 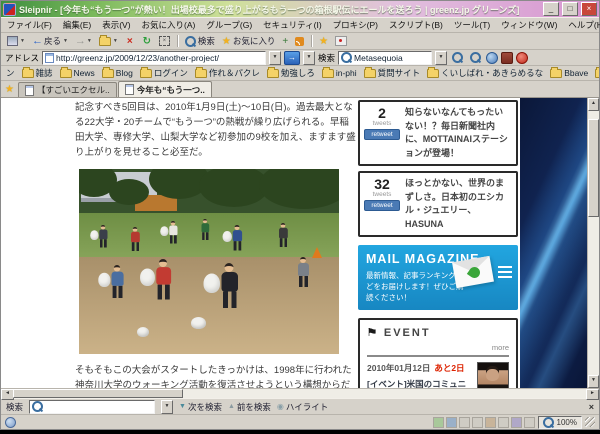 What do you see at coordinates (355, 25) in the screenshot?
I see `menu-proxy: プロキシ(P)` at bounding box center [355, 25].